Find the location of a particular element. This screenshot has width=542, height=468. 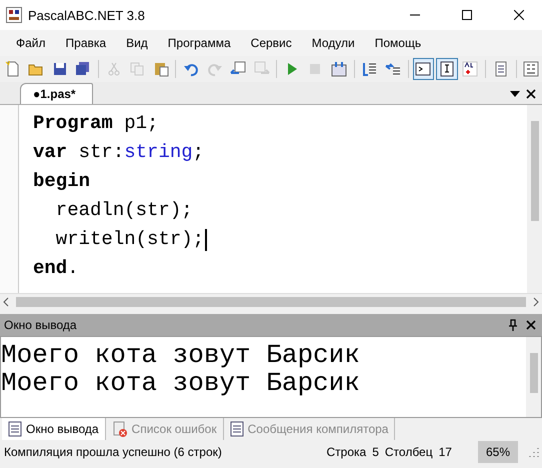

dropdown-icon is located at coordinates (515, 94).